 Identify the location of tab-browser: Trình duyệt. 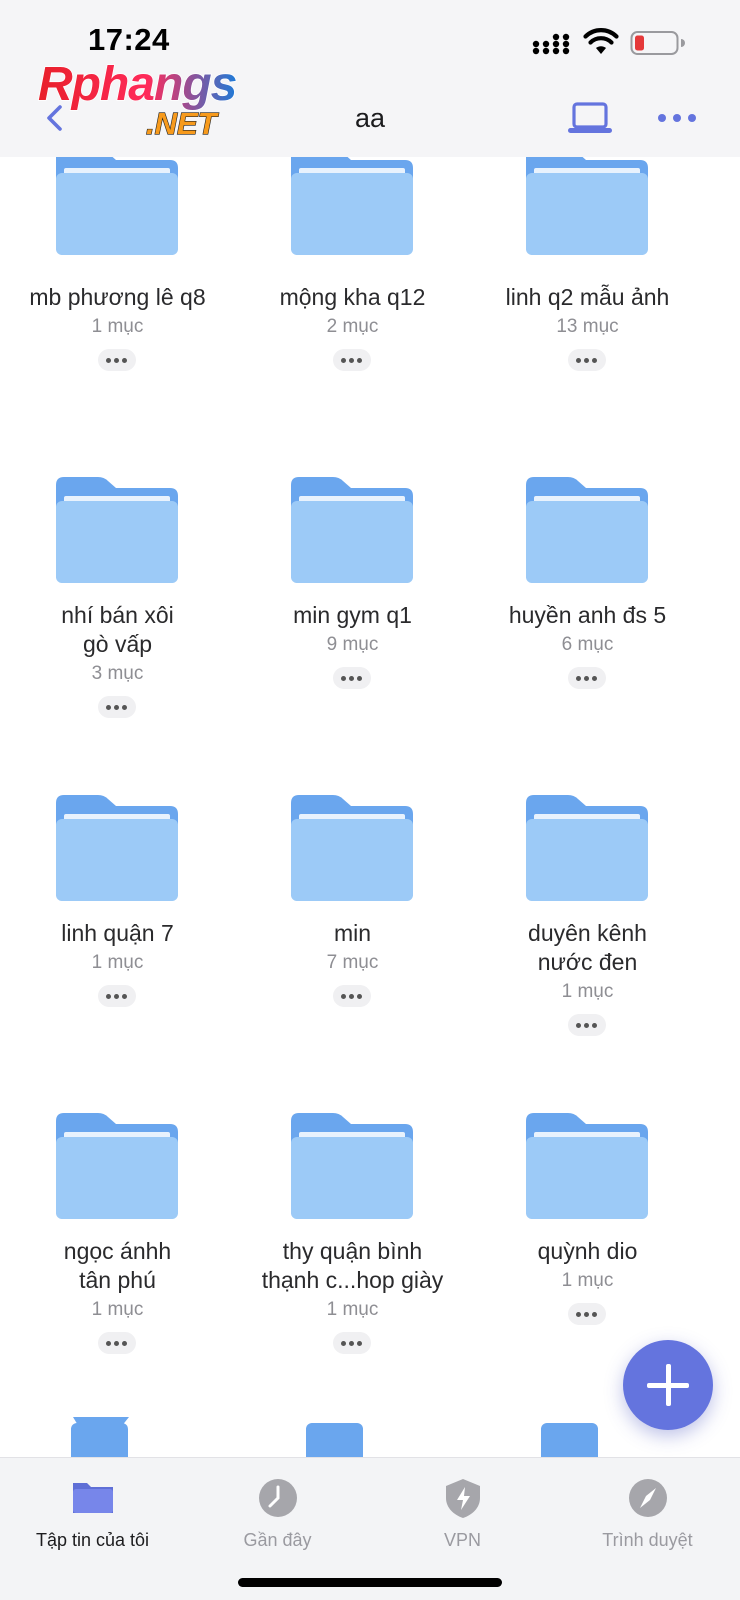
(647, 1515).